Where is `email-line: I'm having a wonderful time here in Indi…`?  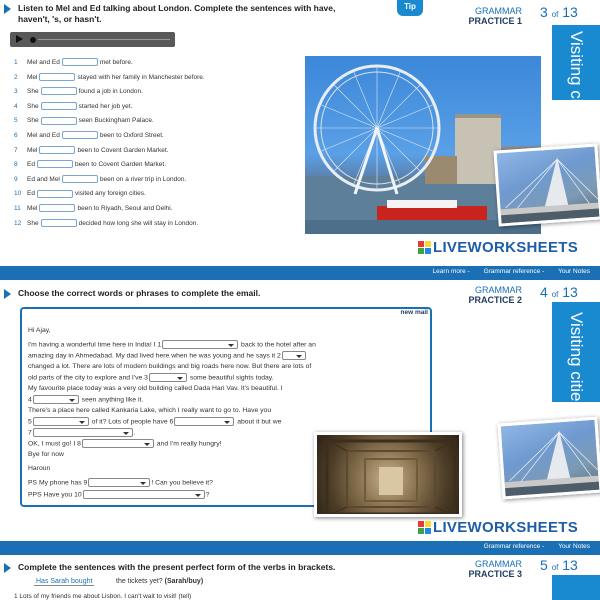 email-line: I'm having a wonderful time here in Indi… is located at coordinates (172, 344).